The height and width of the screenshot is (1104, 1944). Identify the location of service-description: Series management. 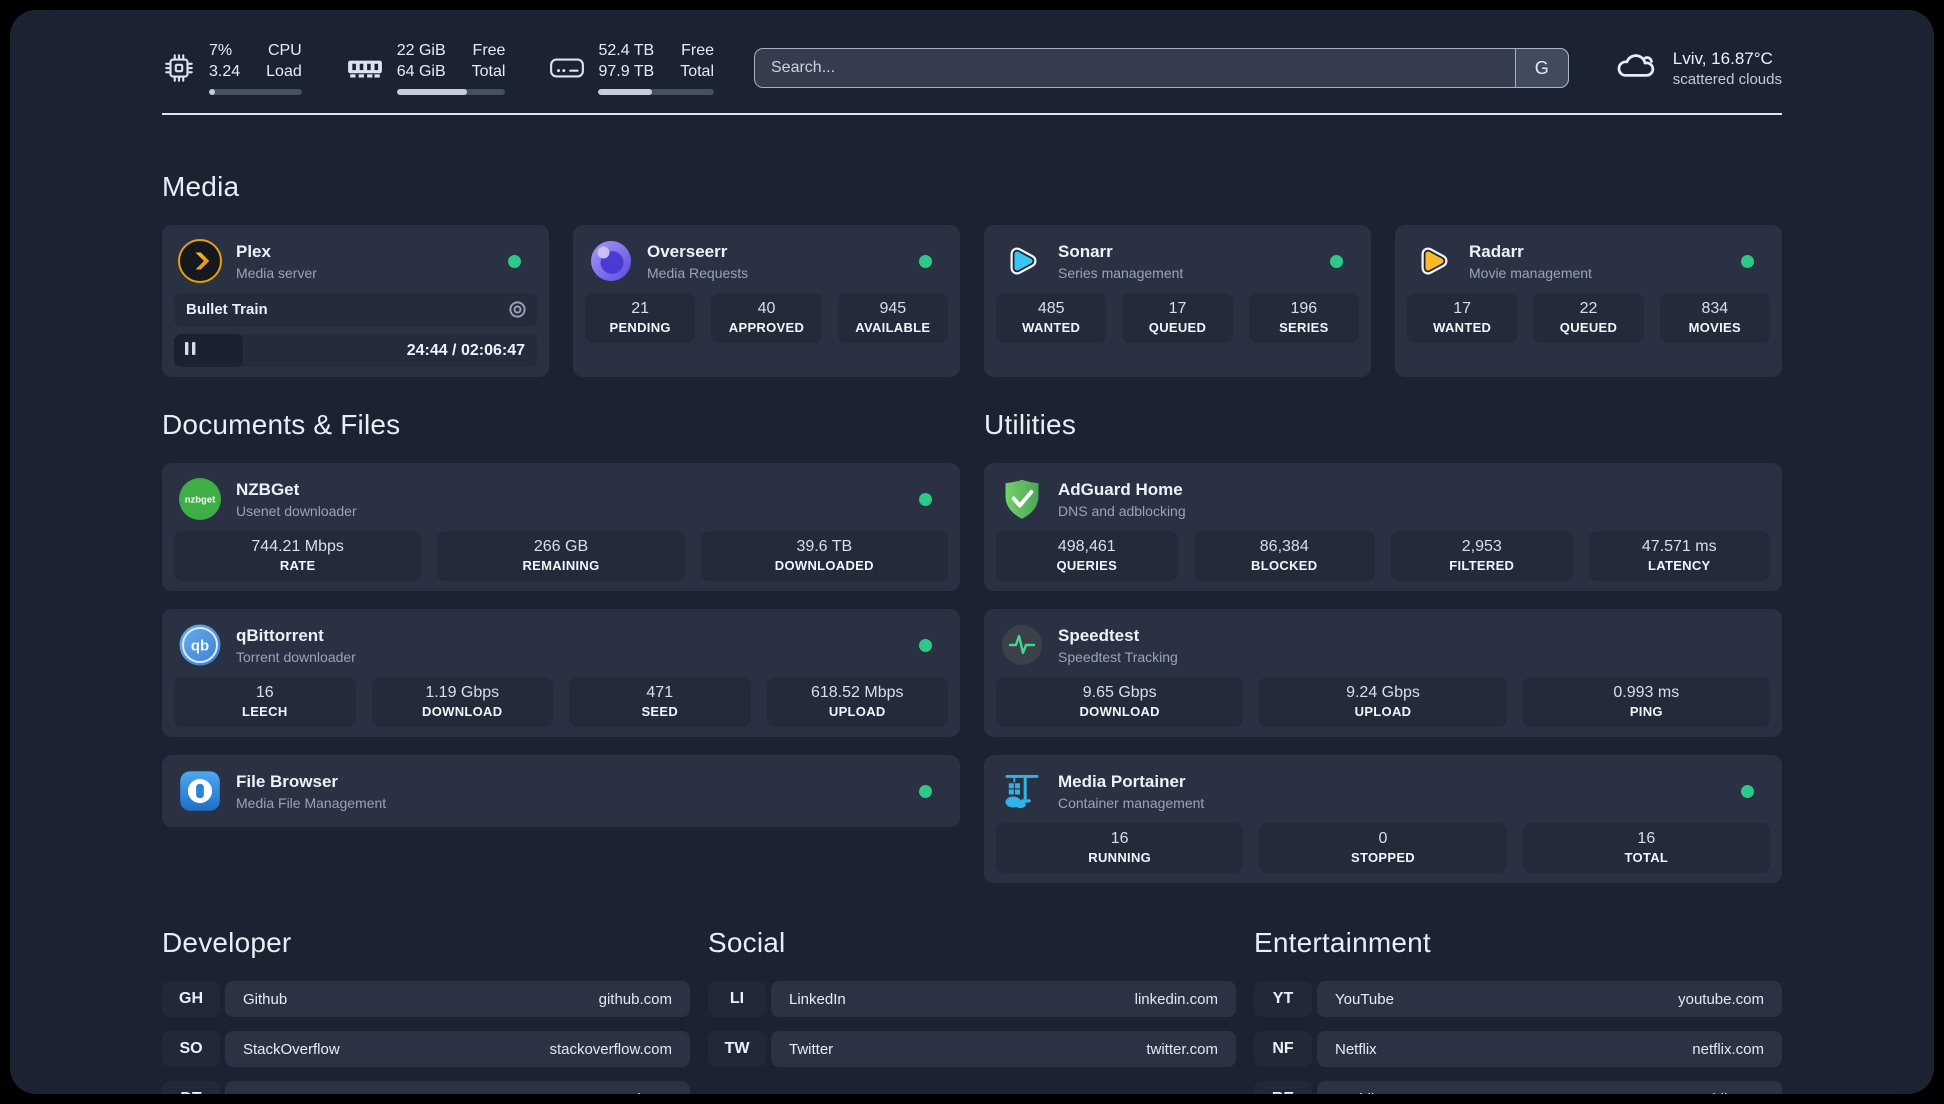
(1121, 272).